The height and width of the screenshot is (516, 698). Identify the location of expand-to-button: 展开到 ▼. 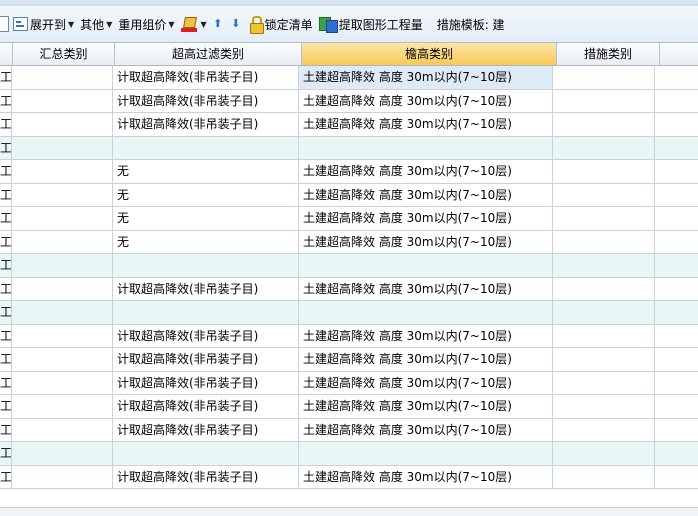
(43, 24).